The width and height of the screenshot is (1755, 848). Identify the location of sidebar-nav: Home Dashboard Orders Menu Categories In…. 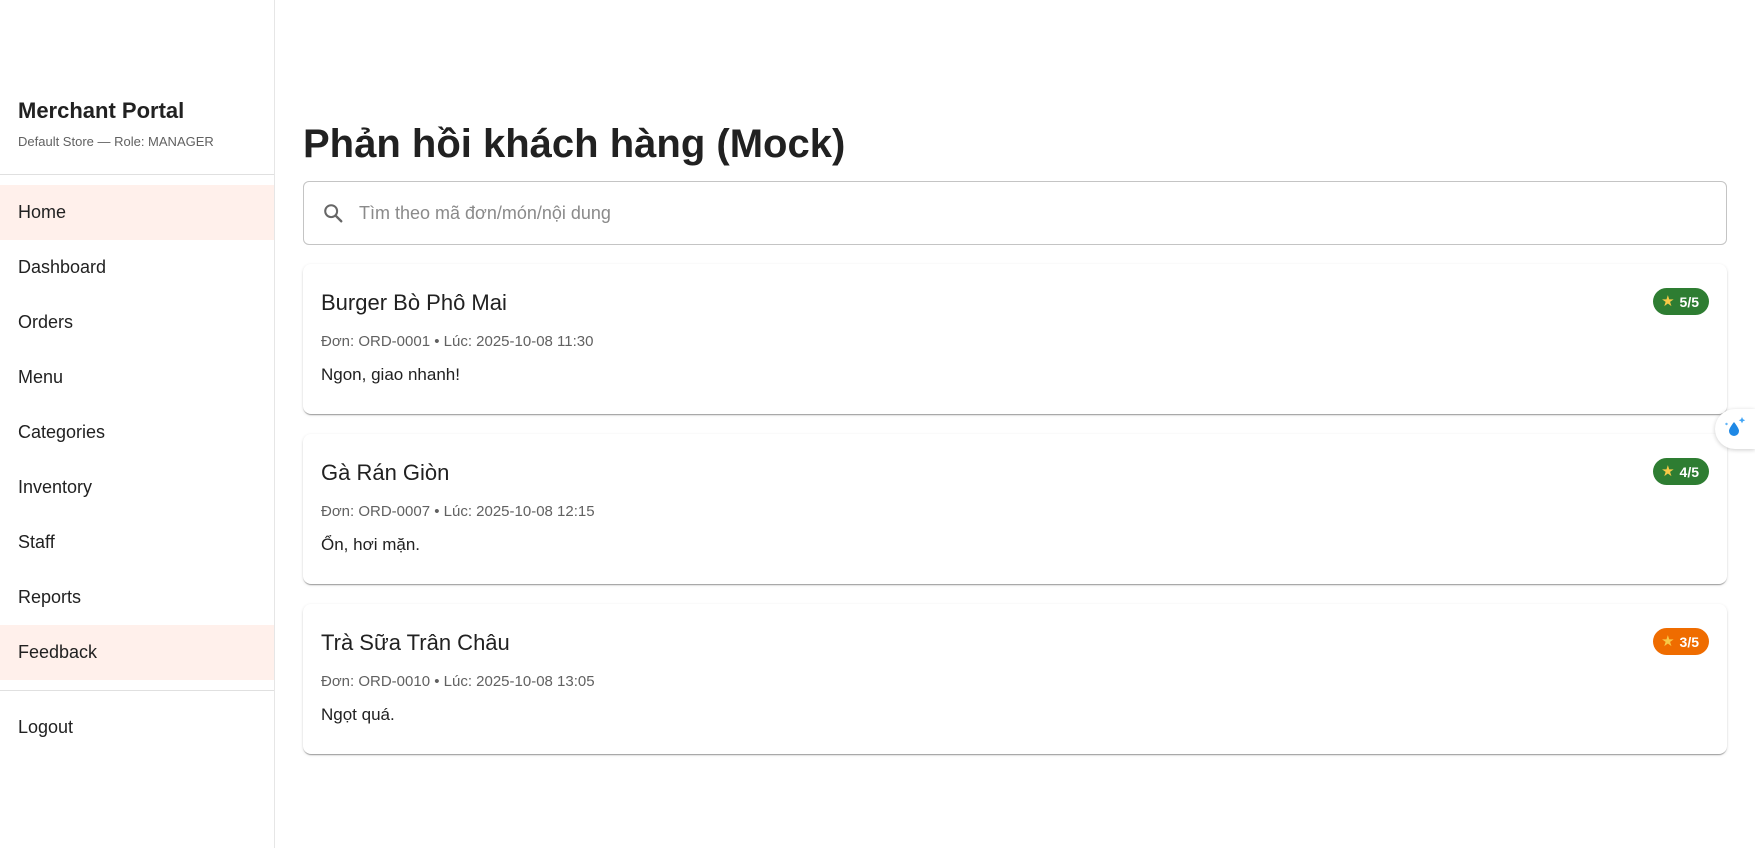
(137, 432).